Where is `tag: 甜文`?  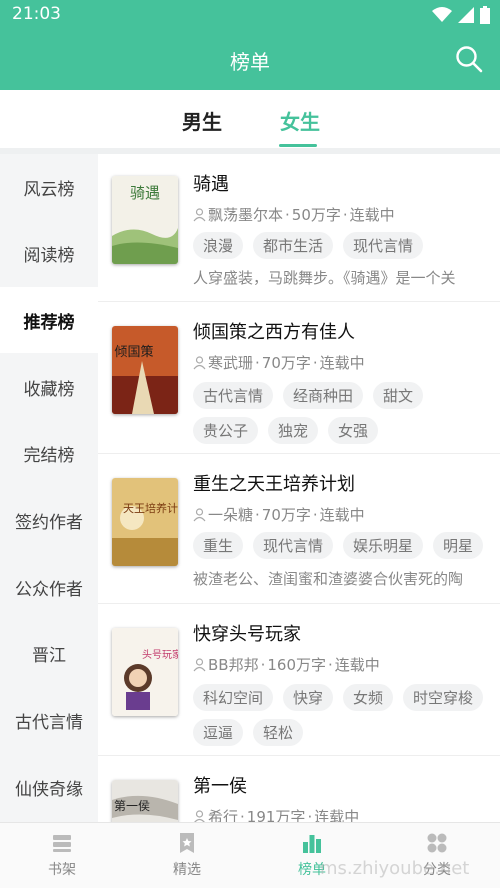
tag: 甜文 is located at coordinates (398, 395).